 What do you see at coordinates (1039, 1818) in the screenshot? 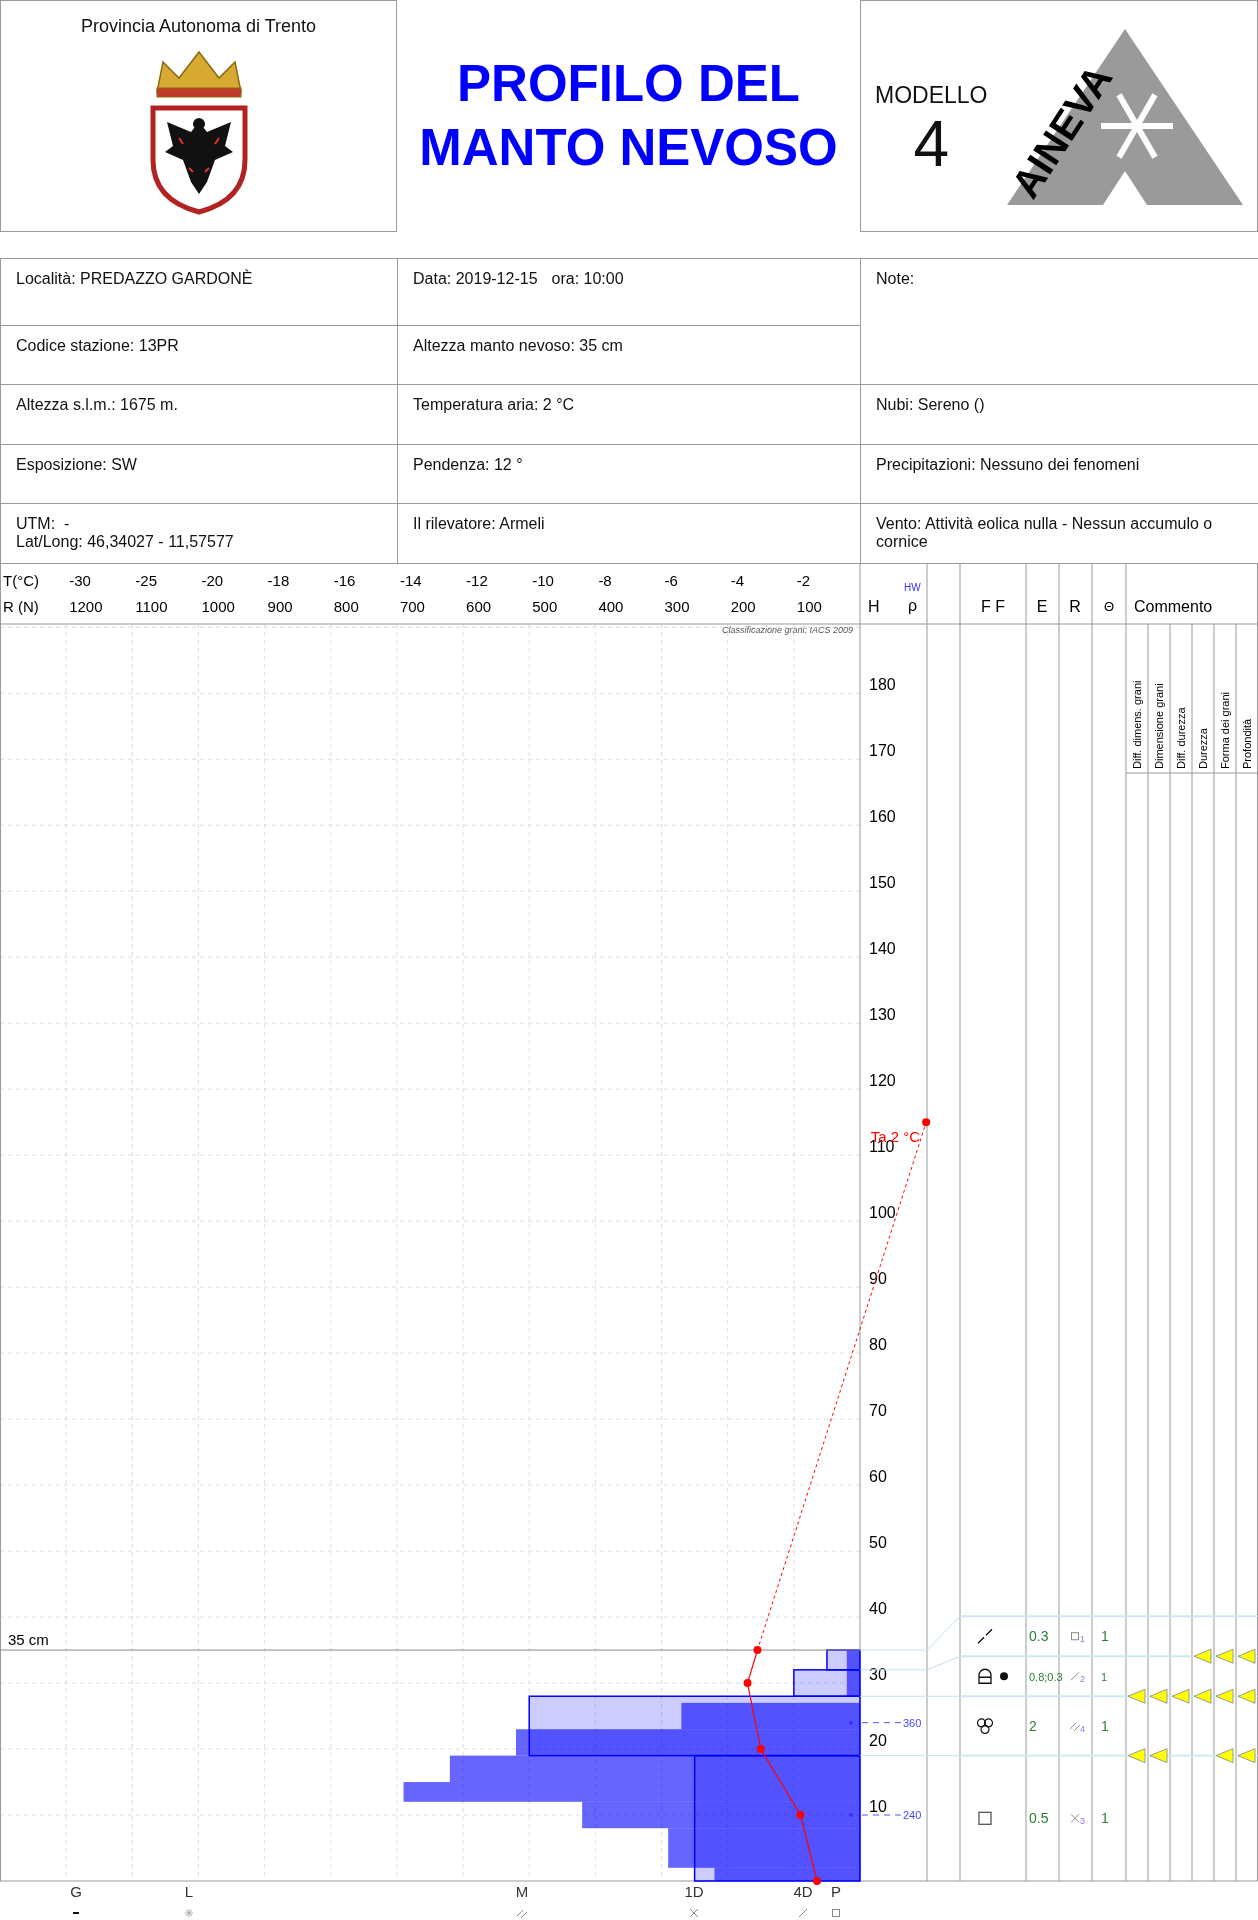
I see `grain-size-value: 0.5` at bounding box center [1039, 1818].